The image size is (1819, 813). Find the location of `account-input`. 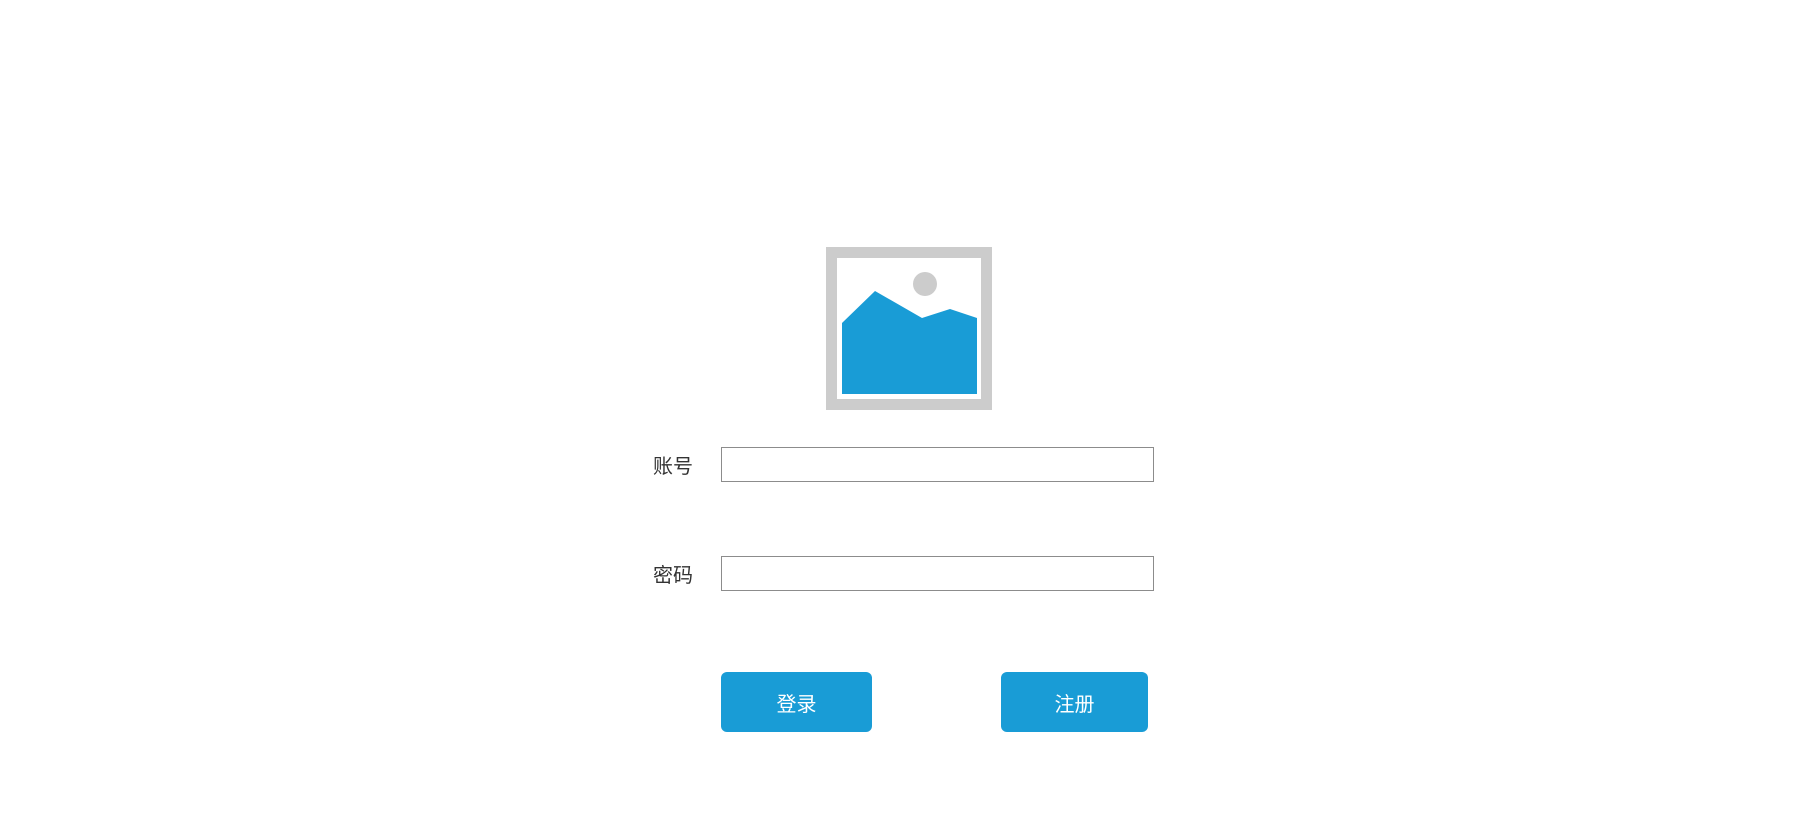

account-input is located at coordinates (937, 464).